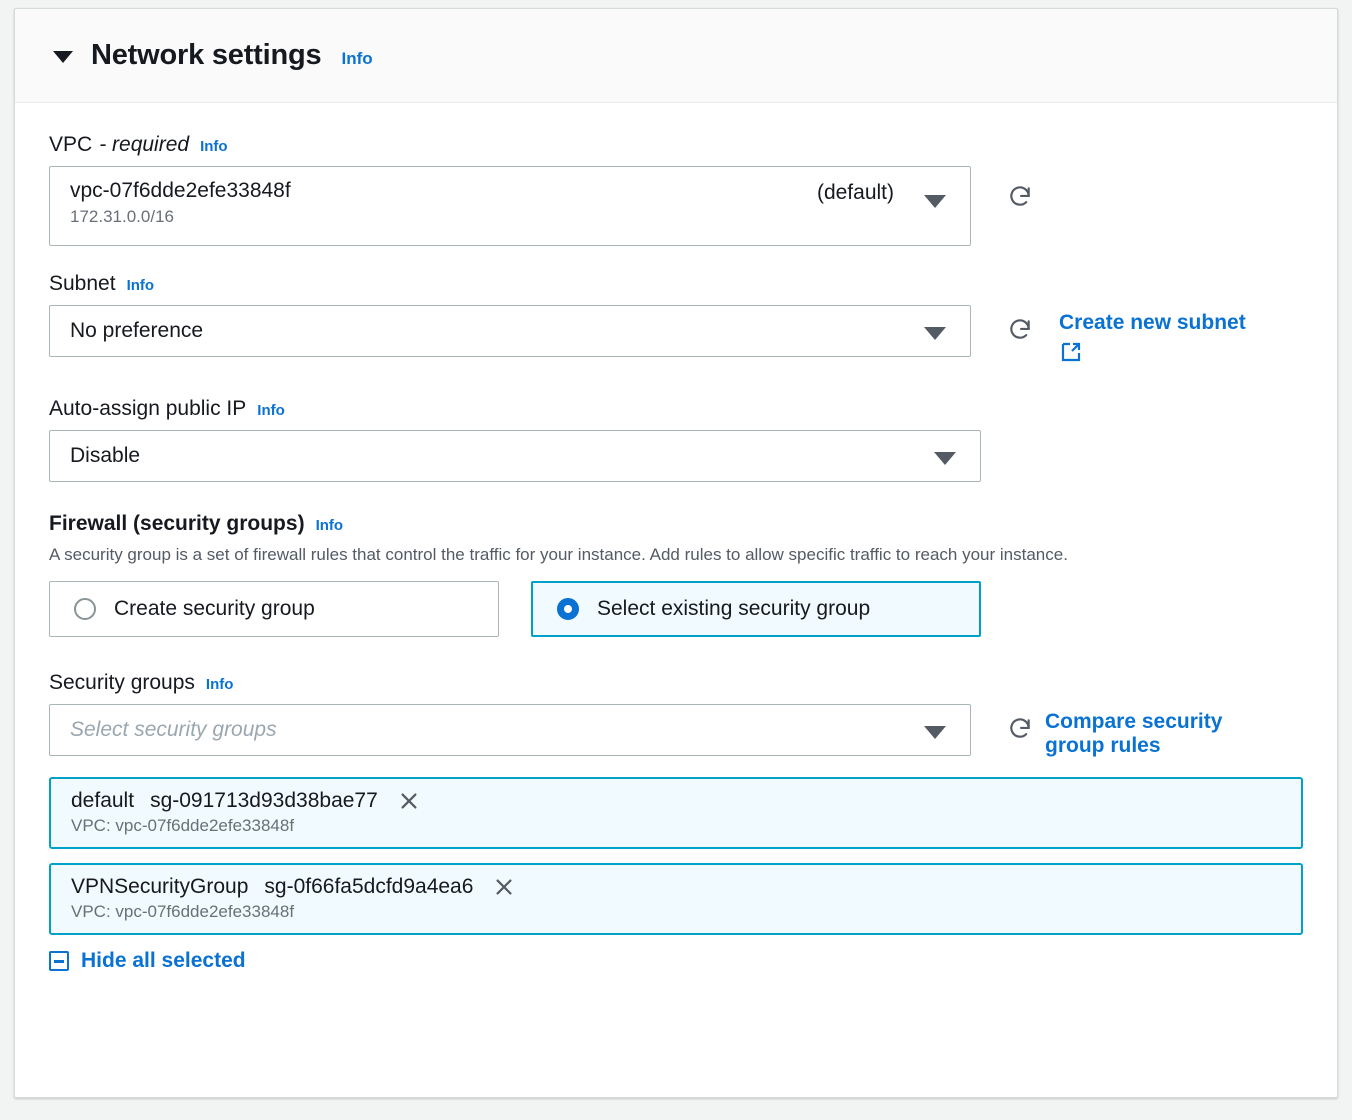 The width and height of the screenshot is (1352, 1120). Describe the element at coordinates (103, 800) in the screenshot. I see `security-group-name: default` at that location.